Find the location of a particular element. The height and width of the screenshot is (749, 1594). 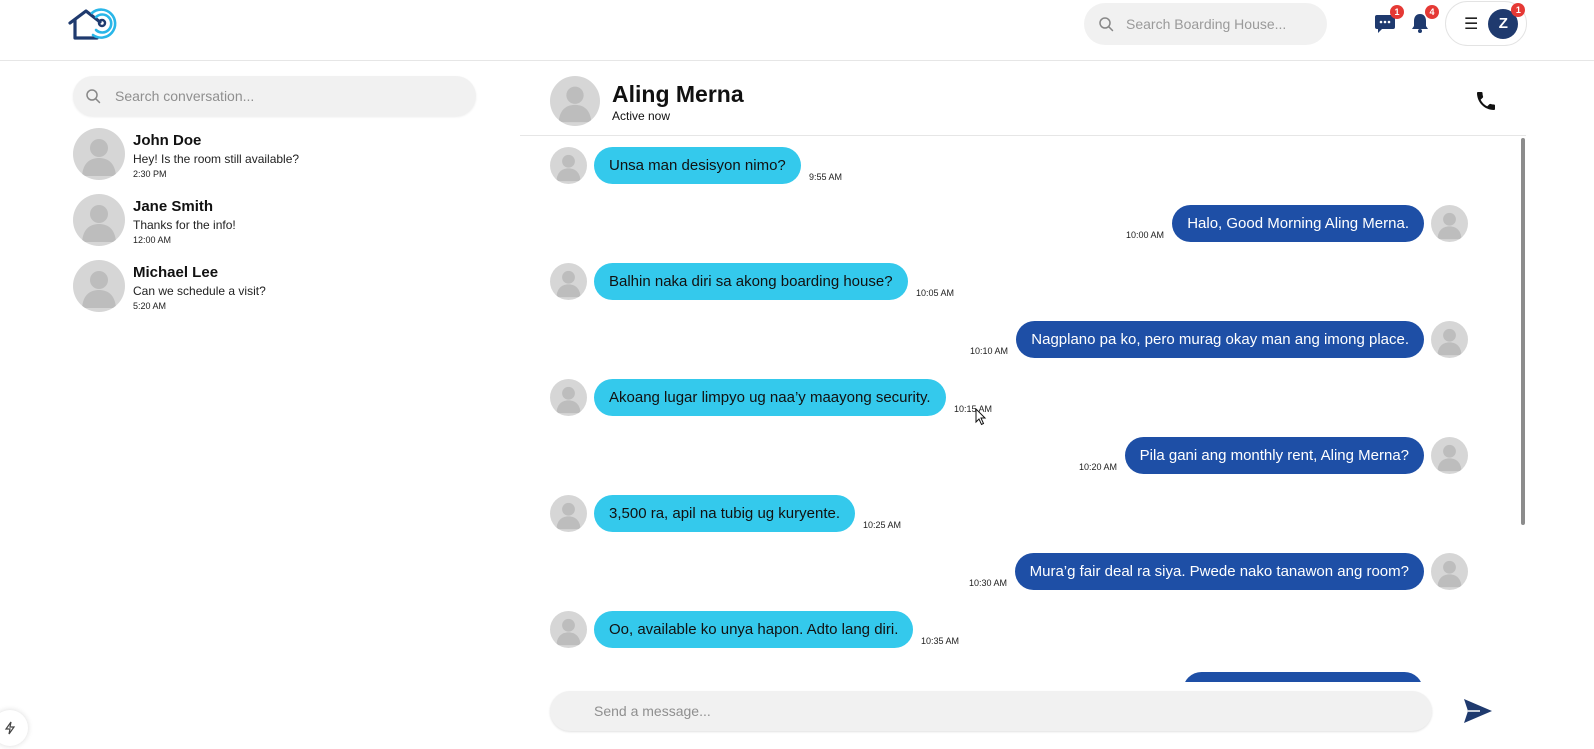

conversation-item: Jane Smith Thanks for the info! 12:00 AM is located at coordinates (278, 227).